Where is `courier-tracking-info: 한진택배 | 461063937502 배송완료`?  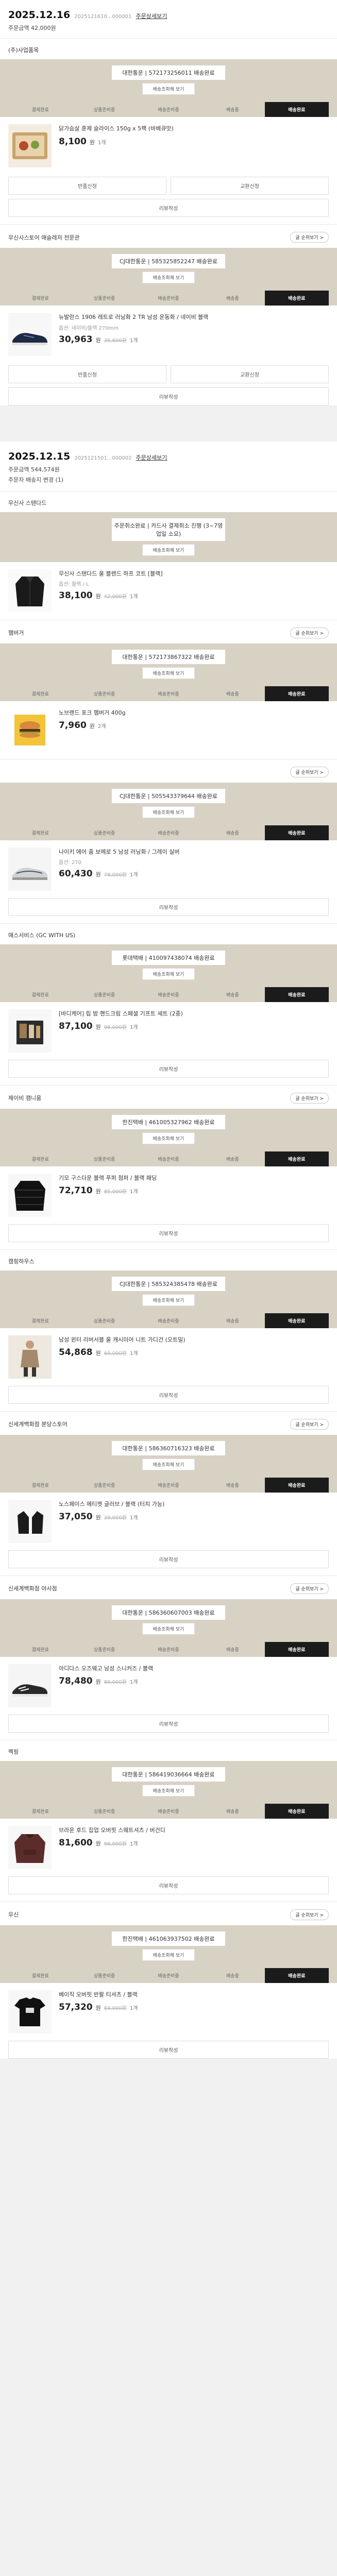
courier-tracking-info: 한진택배 | 461063937502 배송완료 is located at coordinates (168, 1938).